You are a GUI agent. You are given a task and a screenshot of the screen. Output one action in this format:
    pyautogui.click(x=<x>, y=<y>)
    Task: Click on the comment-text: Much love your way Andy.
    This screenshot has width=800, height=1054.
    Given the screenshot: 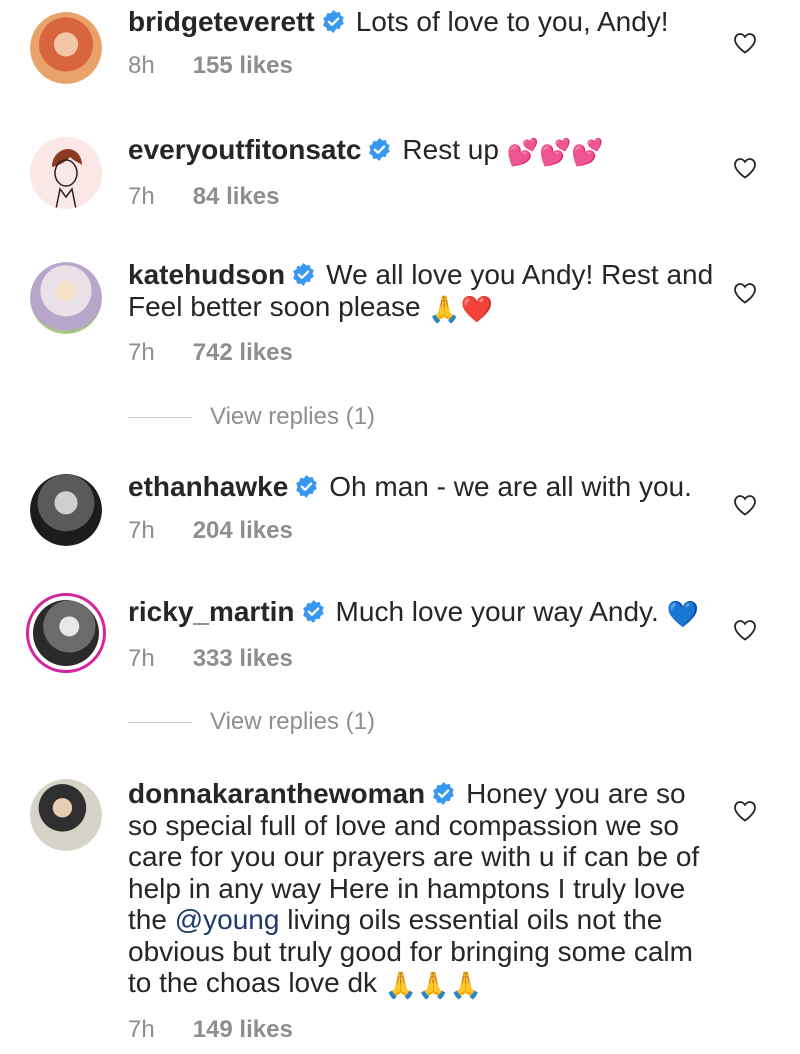 What is the action you would take?
    pyautogui.click(x=497, y=611)
    